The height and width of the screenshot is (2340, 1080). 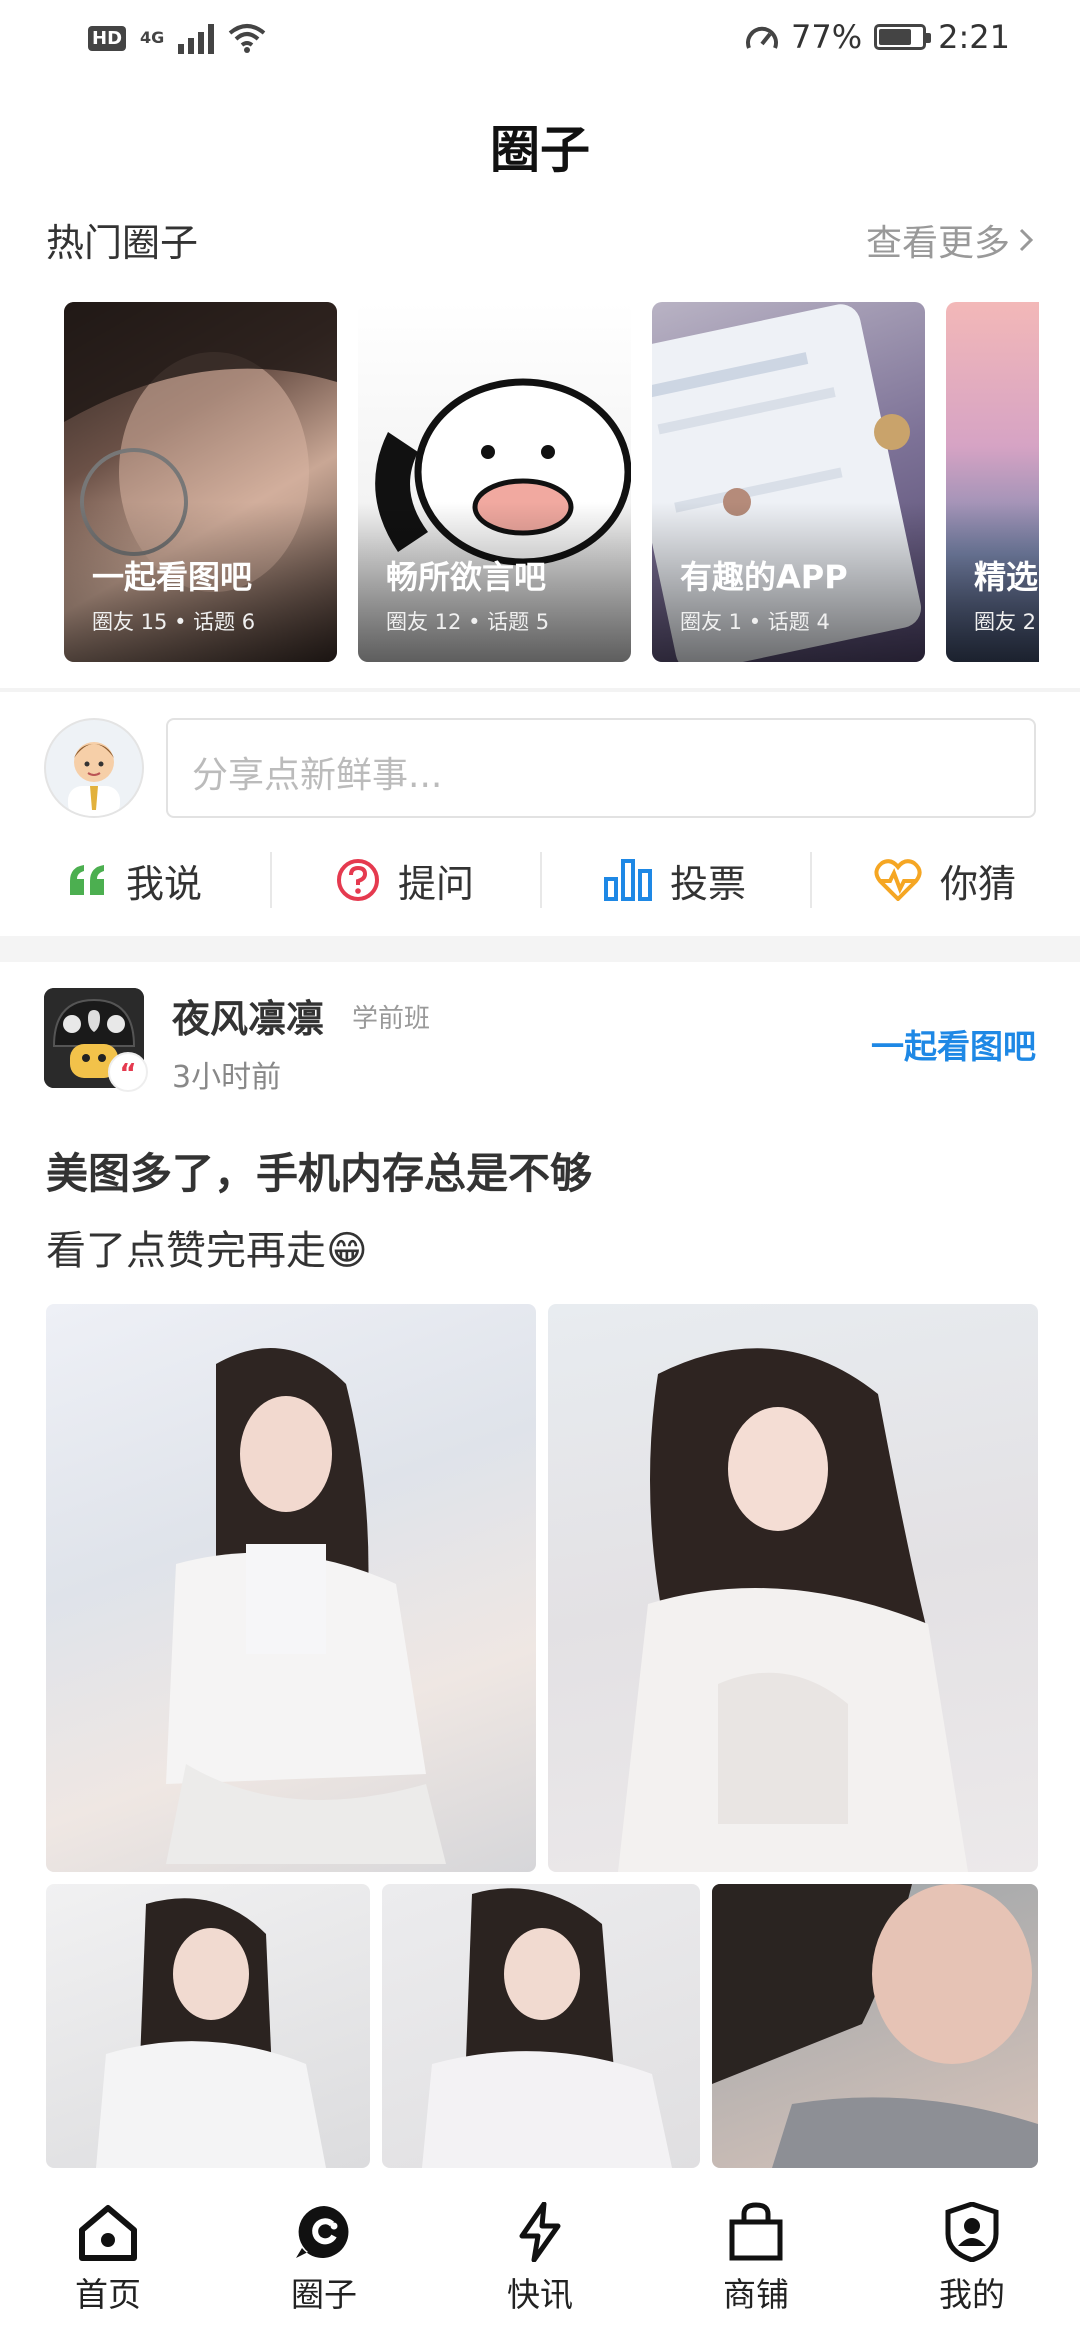 I want to click on tab-label: 圈子, so click(x=324, y=2294).